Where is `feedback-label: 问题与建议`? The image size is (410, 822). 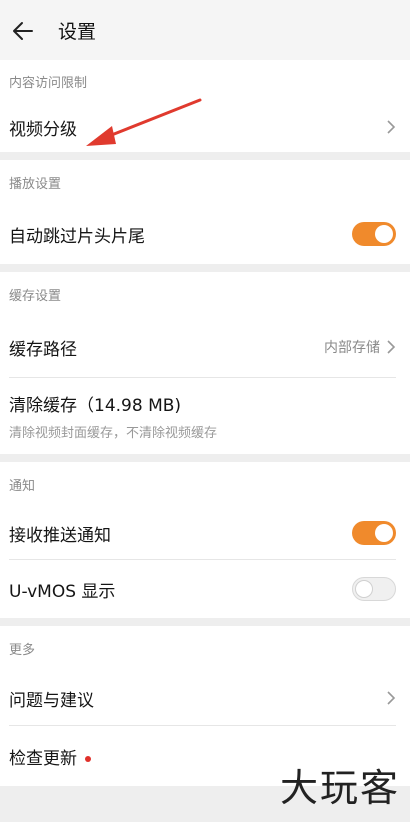 feedback-label: 问题与建议 is located at coordinates (51, 700).